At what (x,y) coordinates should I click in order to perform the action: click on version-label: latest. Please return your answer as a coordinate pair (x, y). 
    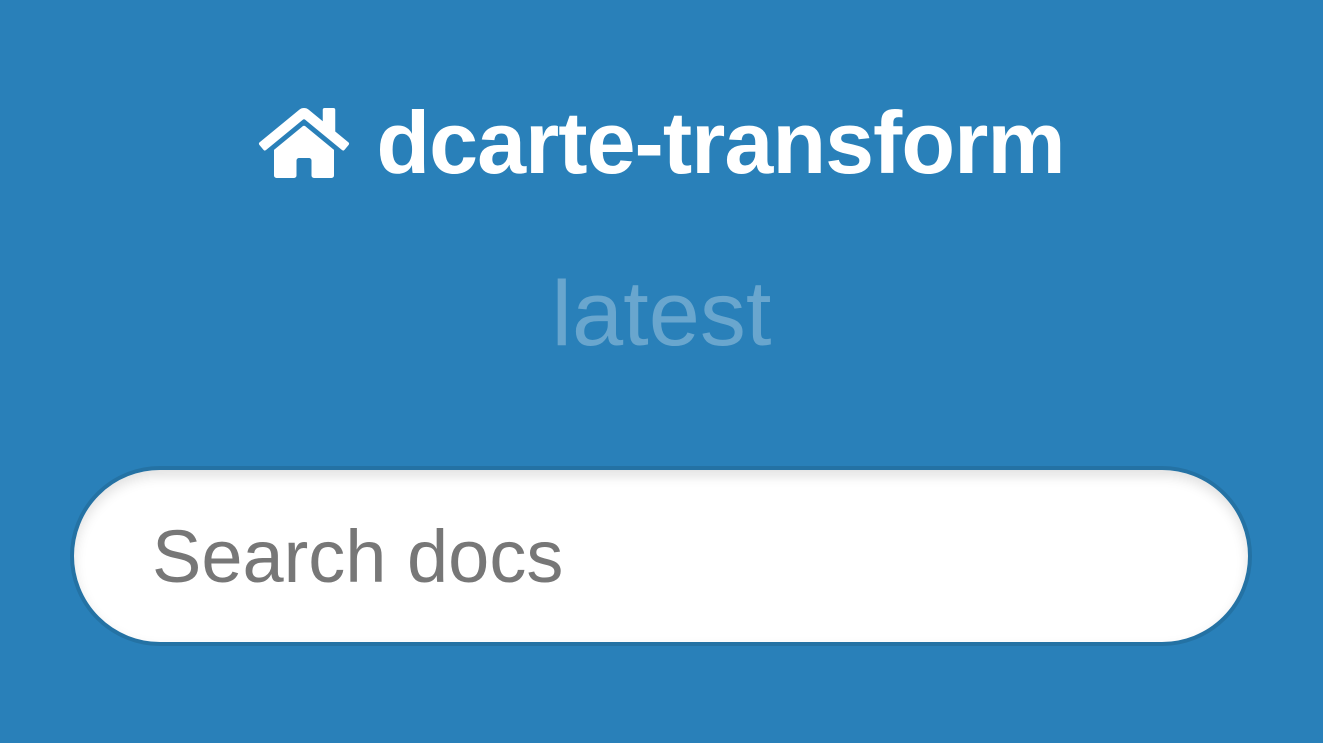
    Looking at the image, I should click on (661, 314).